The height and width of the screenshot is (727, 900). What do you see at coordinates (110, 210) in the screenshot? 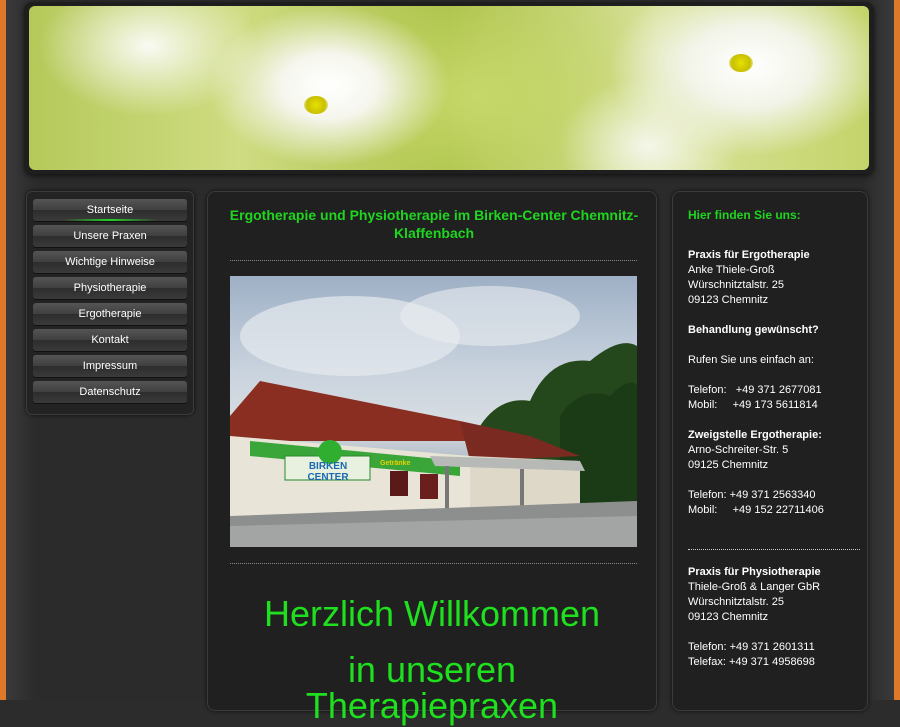
I see `nav-item-startseite: Startseite` at bounding box center [110, 210].